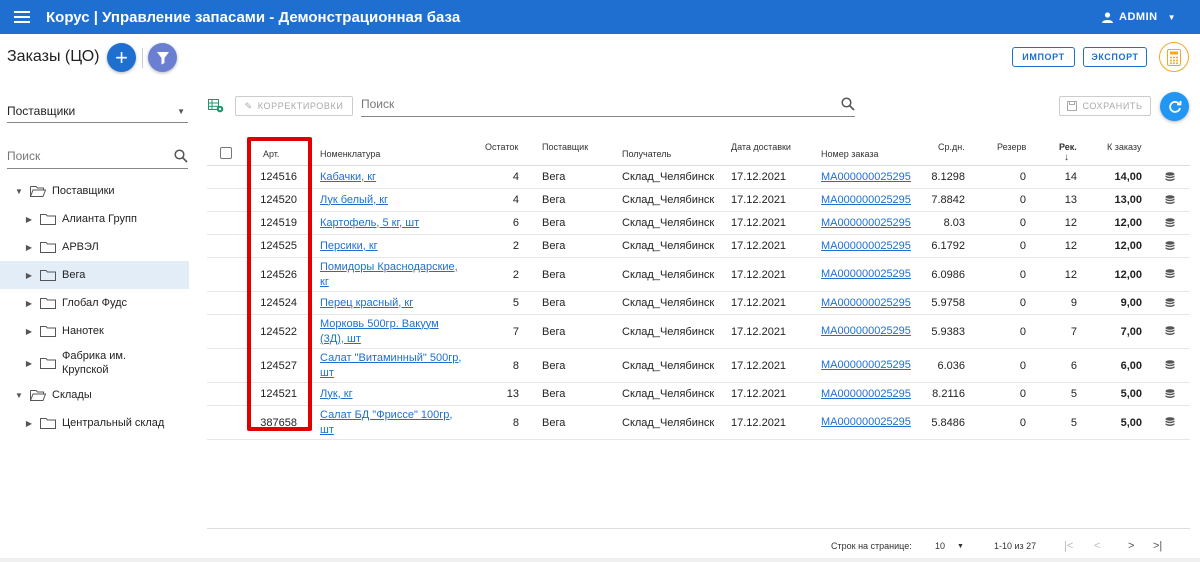  I want to click on tree-item: ▶ Нанотек, so click(94, 331).